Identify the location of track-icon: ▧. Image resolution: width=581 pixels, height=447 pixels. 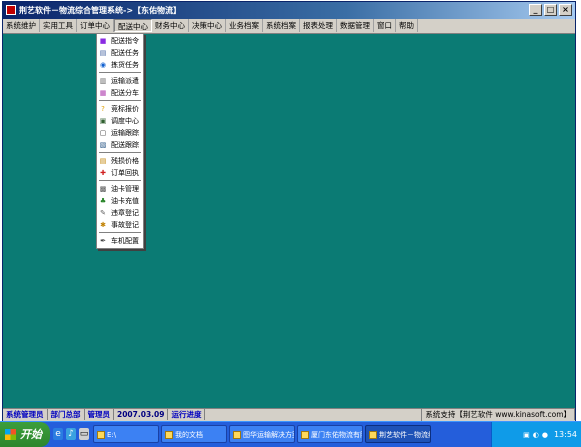
(103, 145).